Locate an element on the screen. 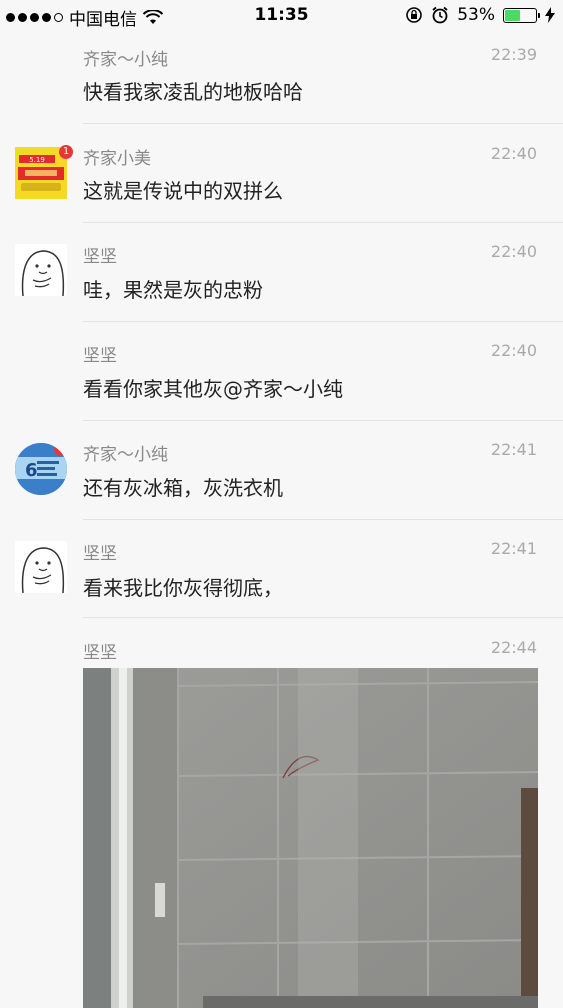  alarm-icon is located at coordinates (440, 15).